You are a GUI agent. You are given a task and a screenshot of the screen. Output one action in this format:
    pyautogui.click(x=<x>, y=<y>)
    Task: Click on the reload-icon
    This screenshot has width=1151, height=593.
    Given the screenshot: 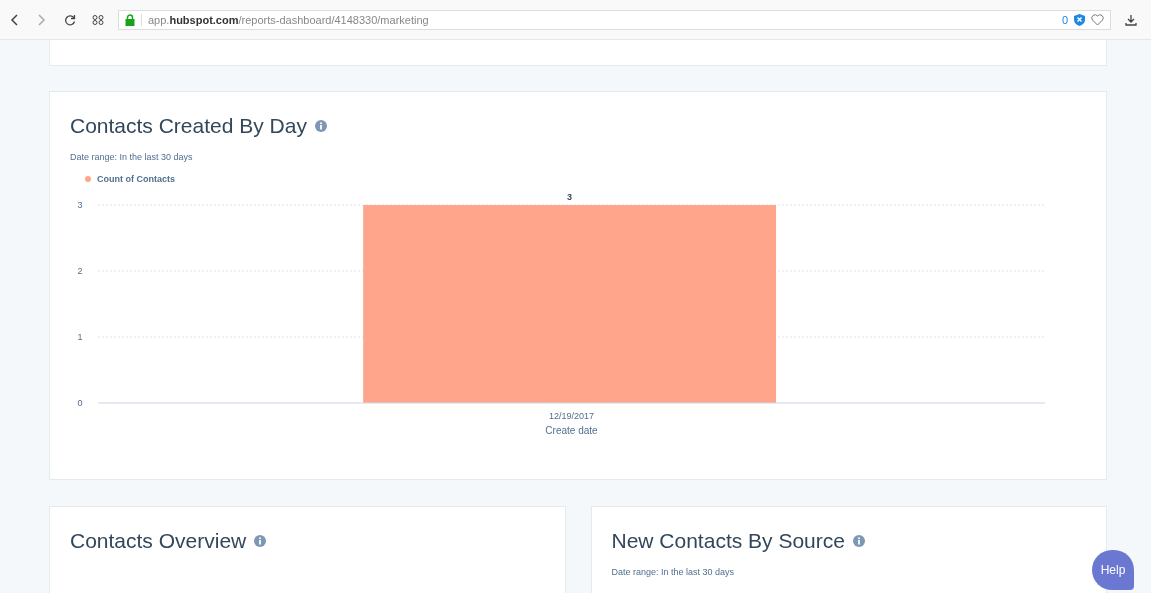 What is the action you would take?
    pyautogui.click(x=70, y=19)
    